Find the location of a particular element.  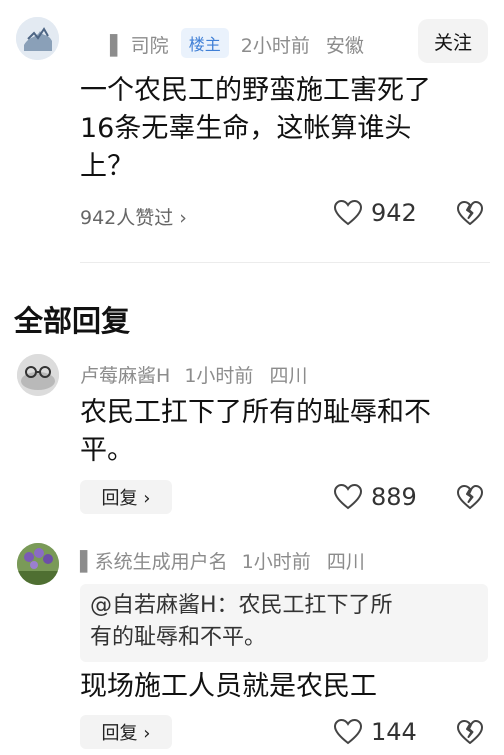

reply-content: 现场施工人员就是农民工 is located at coordinates (287, 687).